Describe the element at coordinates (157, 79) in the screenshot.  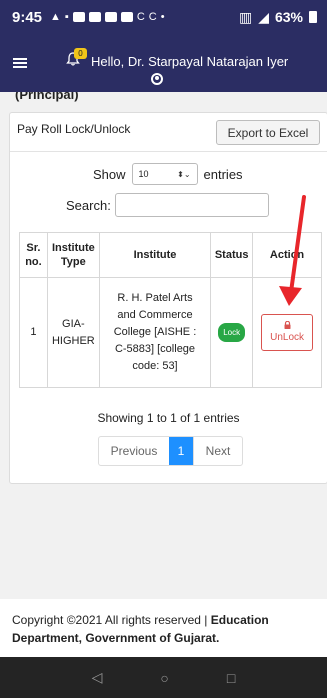
I see `user-icon` at that location.